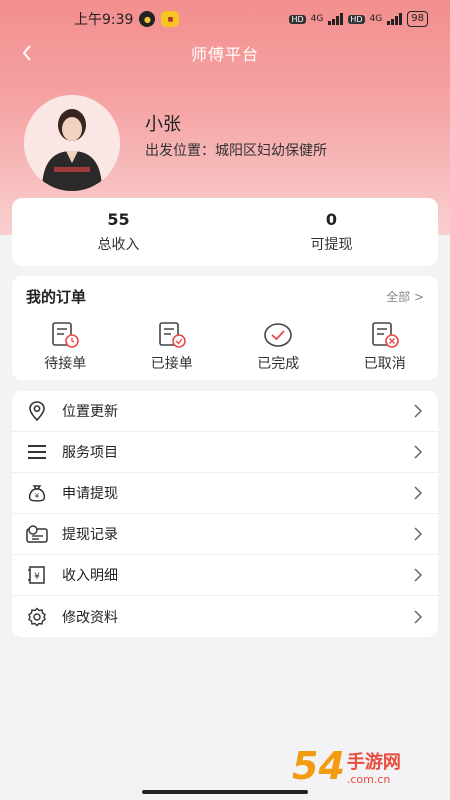  Describe the element at coordinates (170, 19) in the screenshot. I see `notification-badge-icon: ■` at that location.